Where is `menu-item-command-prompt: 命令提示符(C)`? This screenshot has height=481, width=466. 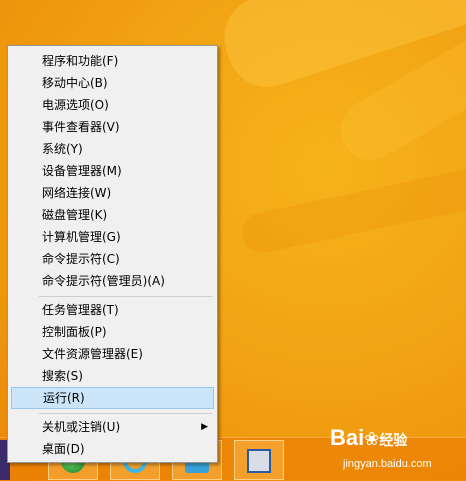 menu-item-command-prompt: 命令提示符(C) is located at coordinates (112, 259).